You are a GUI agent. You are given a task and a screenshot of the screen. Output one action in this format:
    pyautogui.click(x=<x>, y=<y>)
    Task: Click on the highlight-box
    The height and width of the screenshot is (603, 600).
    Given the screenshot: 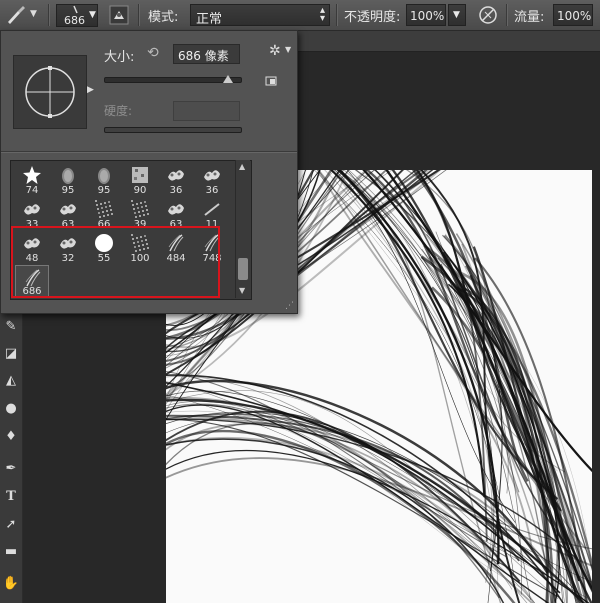 What is the action you would take?
    pyautogui.click(x=115, y=262)
    